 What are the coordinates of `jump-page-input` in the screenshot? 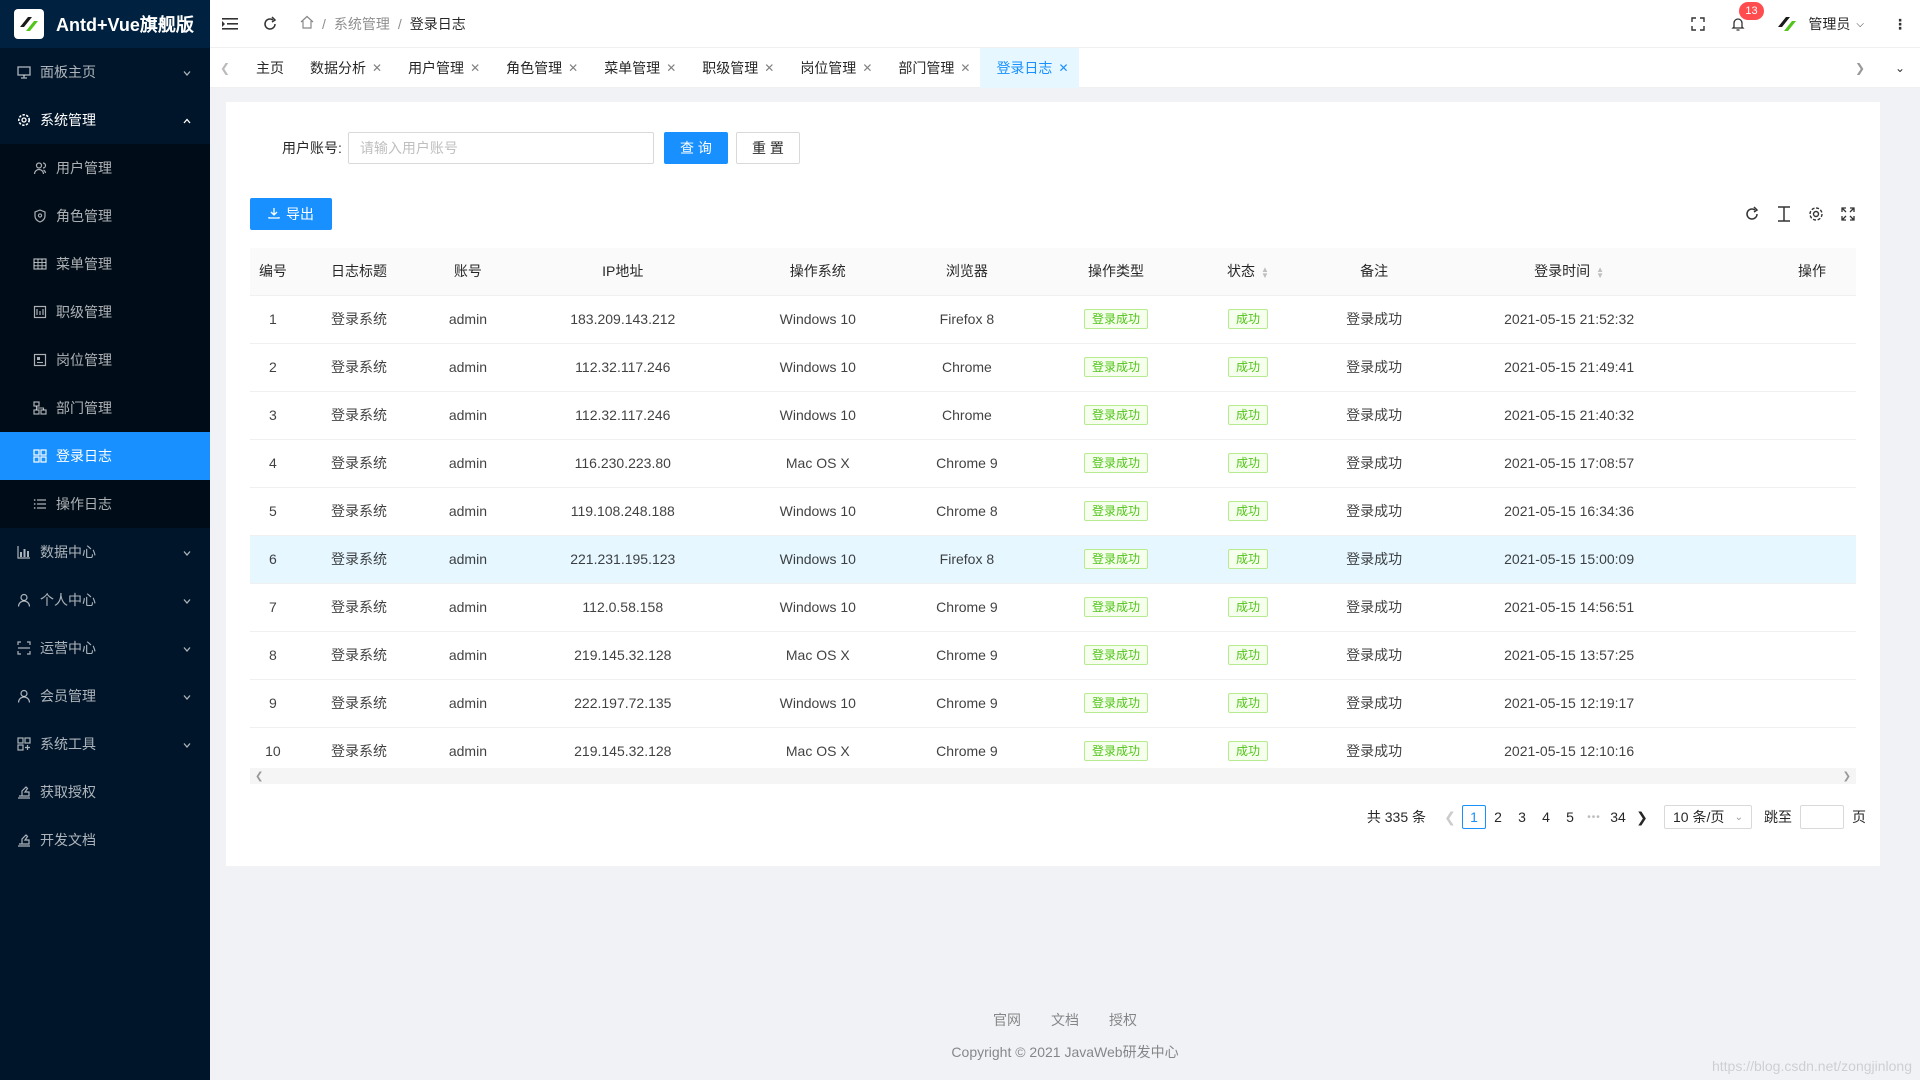 It's located at (1822, 817).